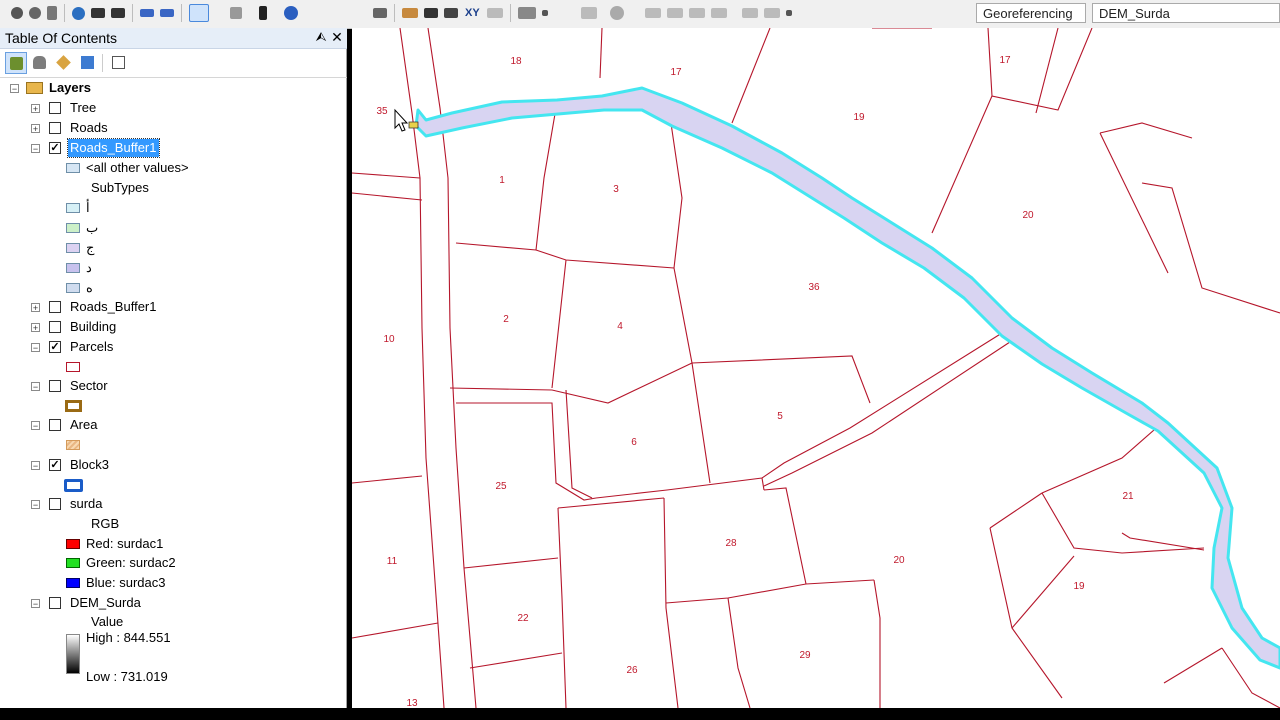  Describe the element at coordinates (173, 544) in the screenshot. I see `legend-row-red: Red: surdac1` at that location.